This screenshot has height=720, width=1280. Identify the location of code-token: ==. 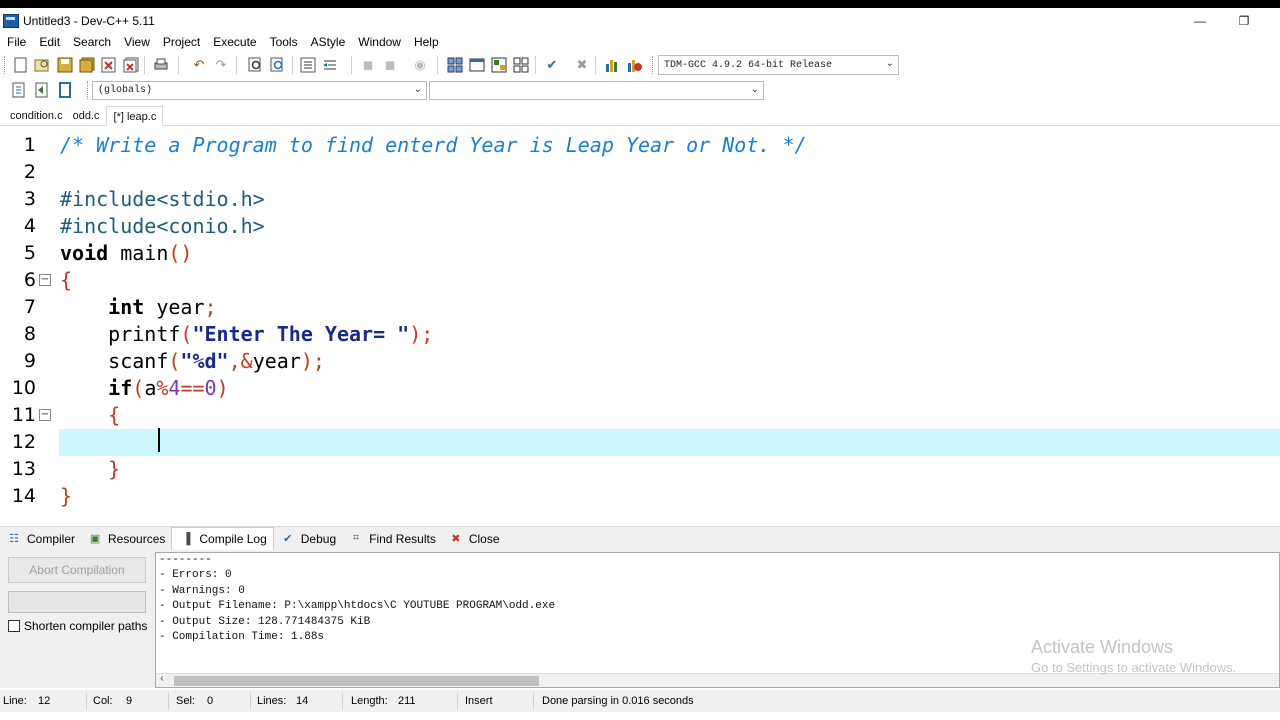
(192, 388).